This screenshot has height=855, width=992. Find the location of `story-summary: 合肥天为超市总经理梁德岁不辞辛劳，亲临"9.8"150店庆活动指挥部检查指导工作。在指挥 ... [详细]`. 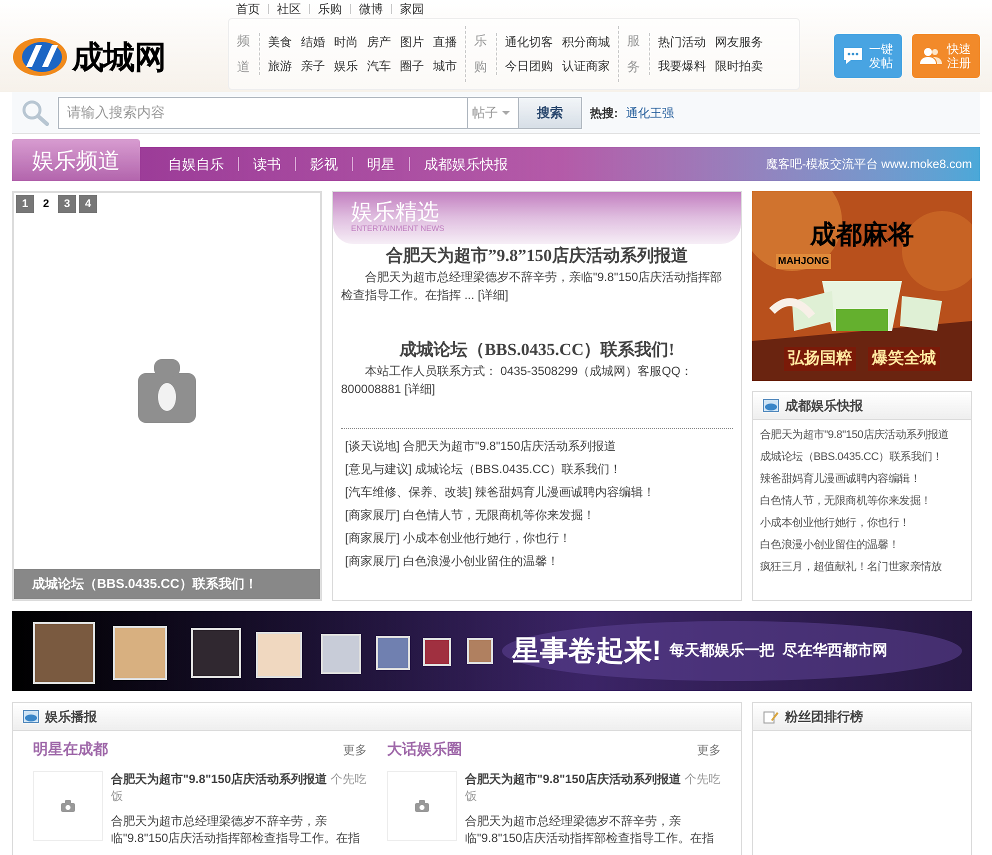

story-summary: 合肥天为超市总经理梁德岁不辞辛劳，亲临"9.8"150店庆活动指挥部检查指导工作。在指挥 ... [详细] is located at coordinates (532, 286).